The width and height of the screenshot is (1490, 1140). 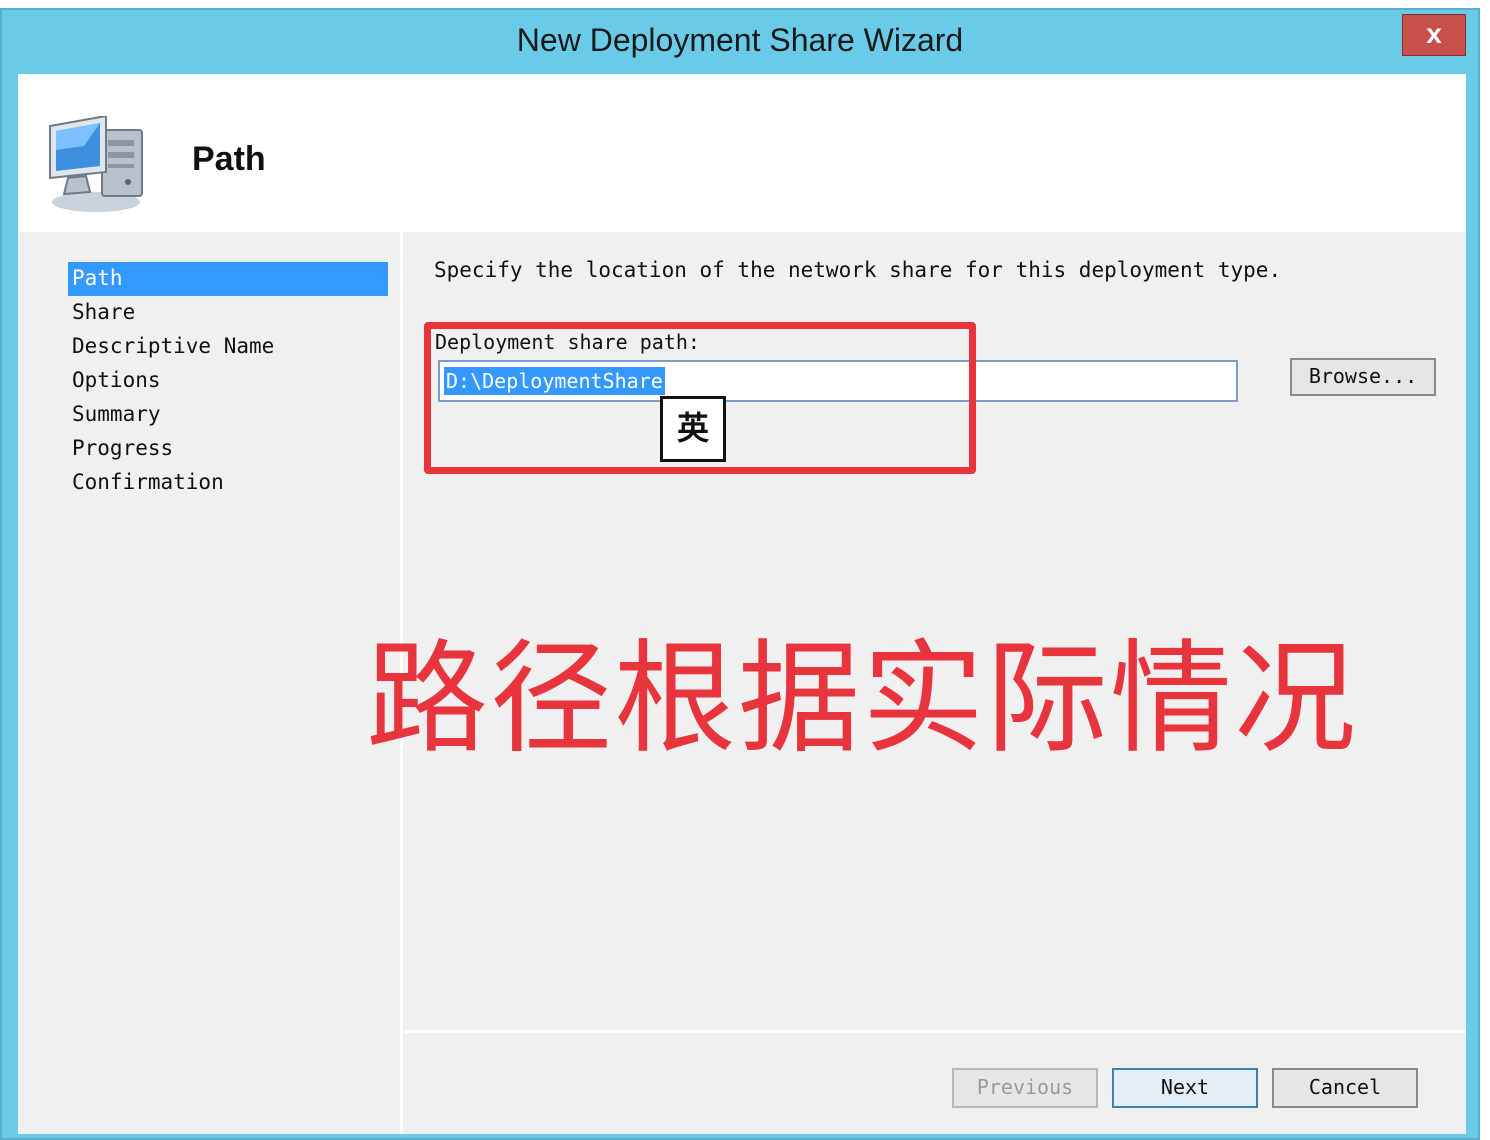 What do you see at coordinates (228, 483) in the screenshot?
I see `step-confirmation: Confirmation` at bounding box center [228, 483].